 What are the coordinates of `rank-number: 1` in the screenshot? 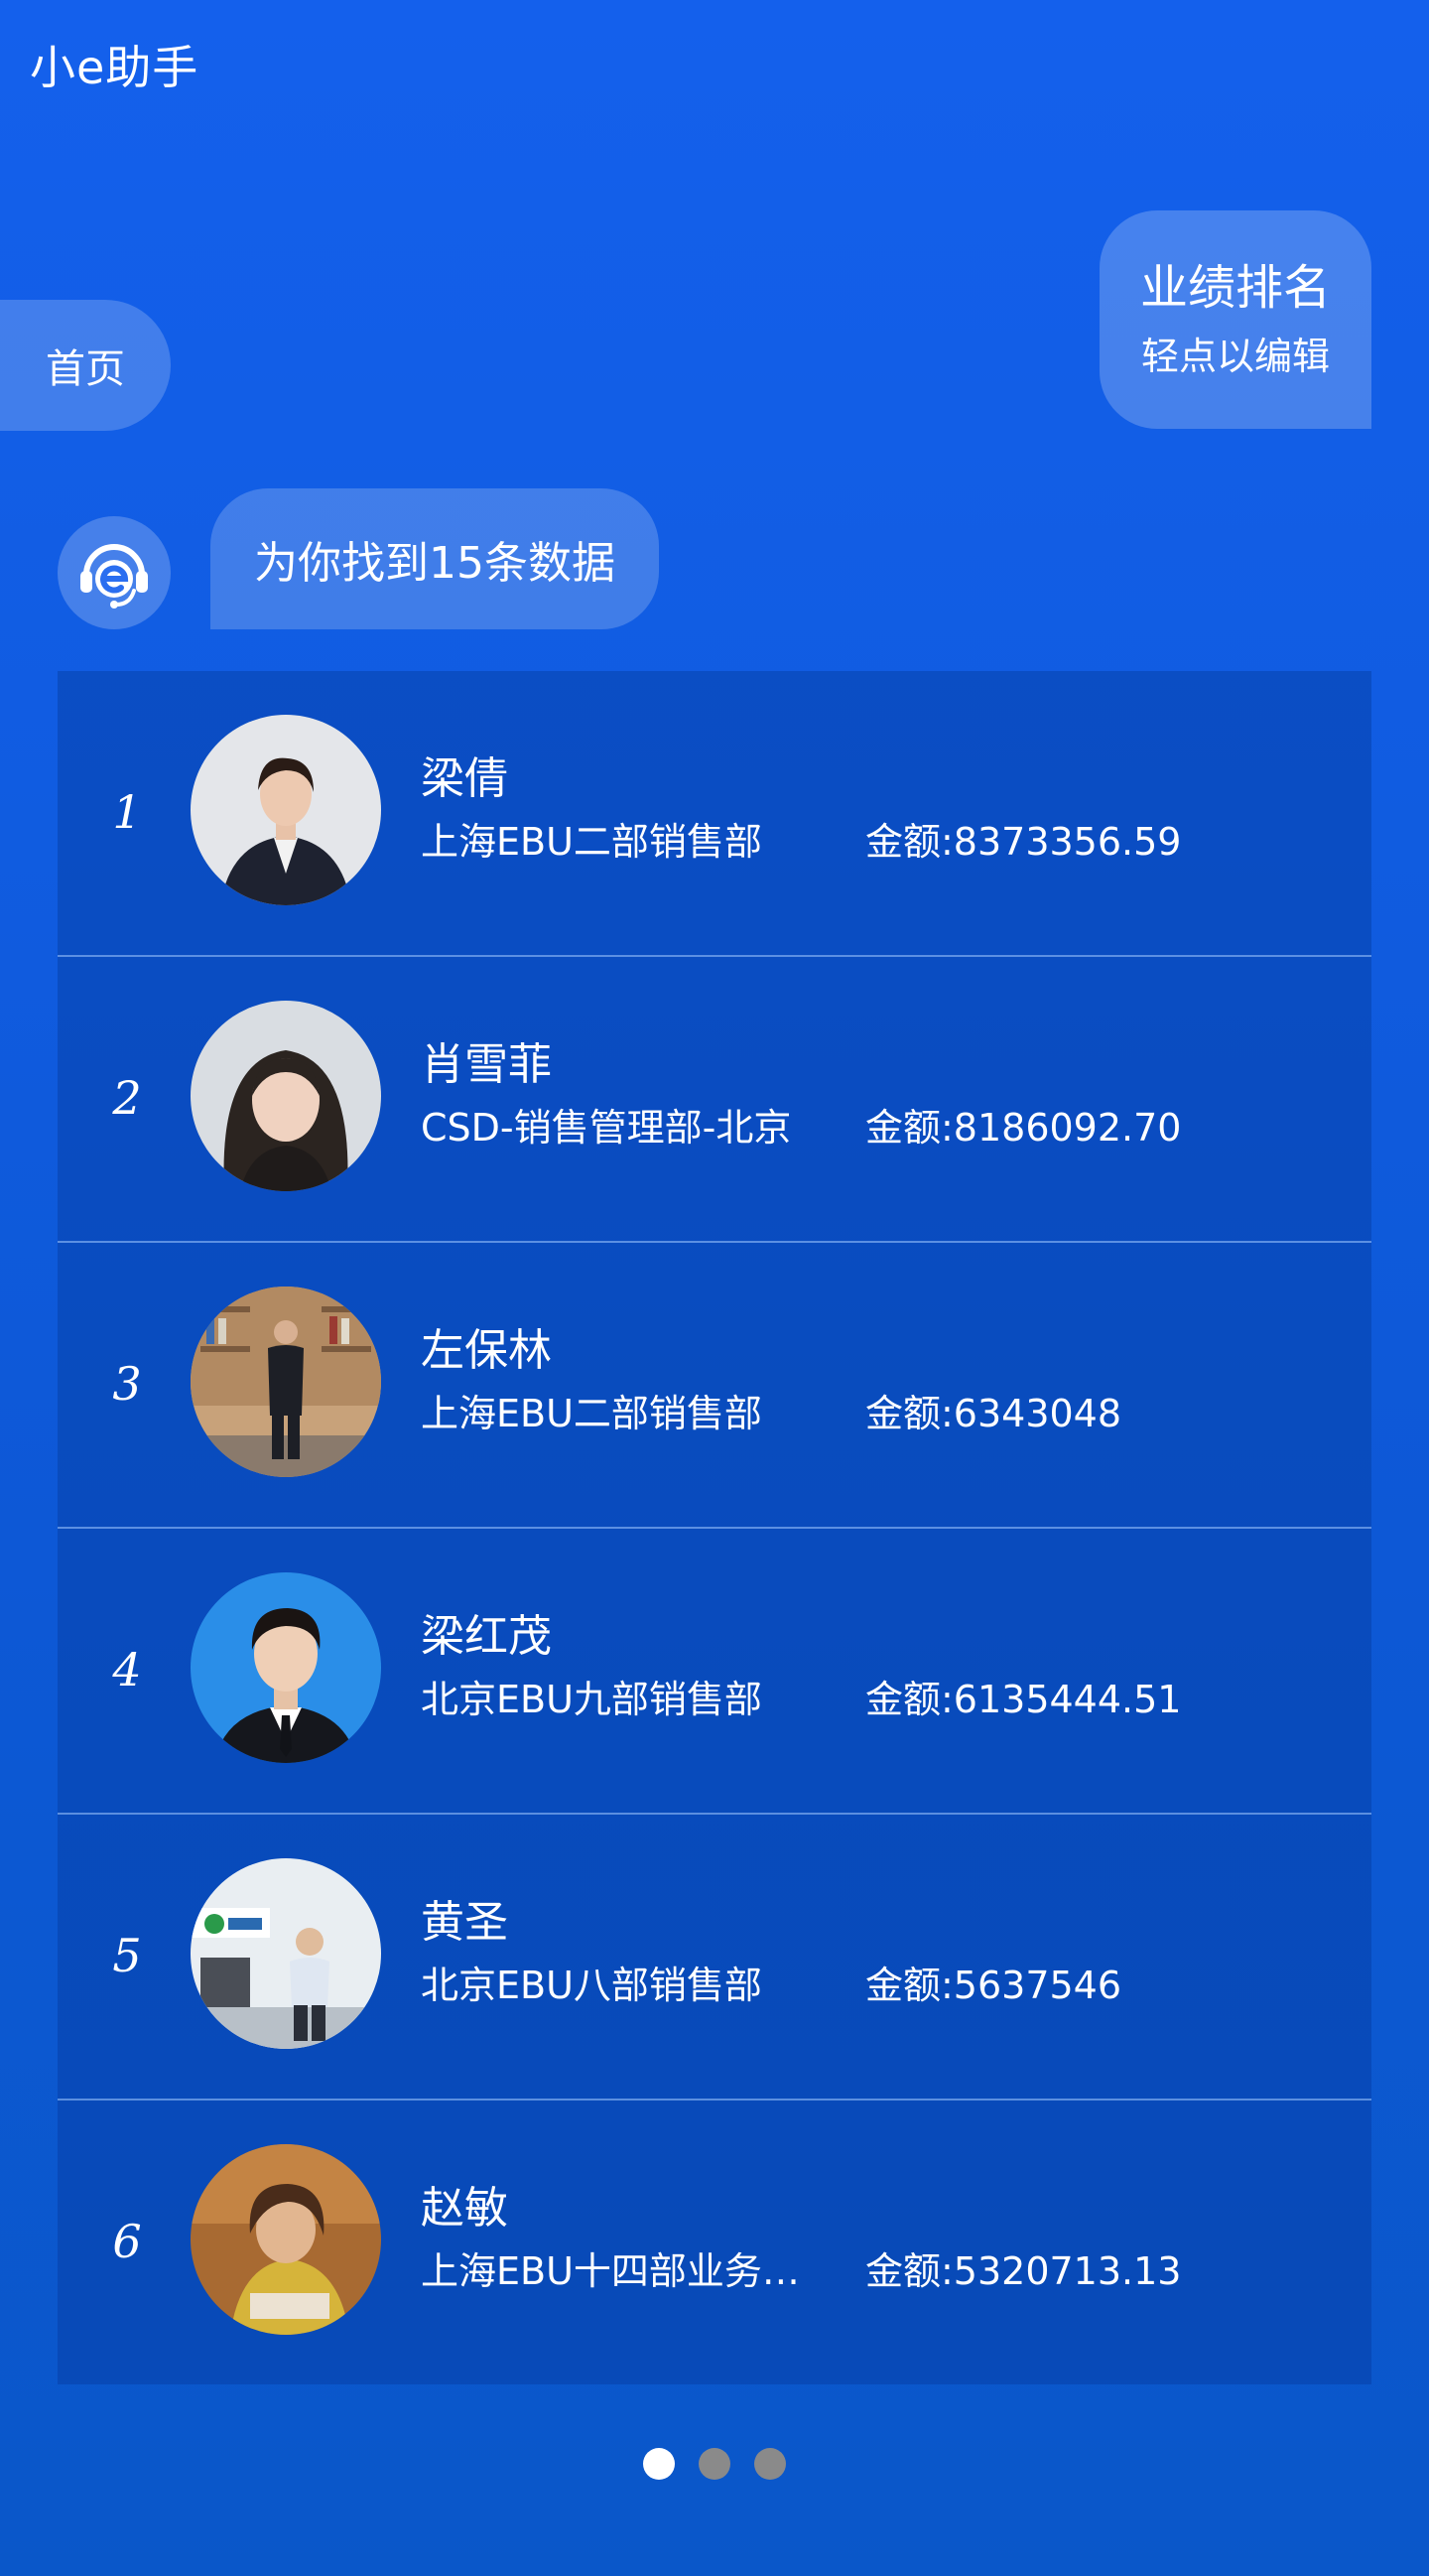 It's located at (127, 812).